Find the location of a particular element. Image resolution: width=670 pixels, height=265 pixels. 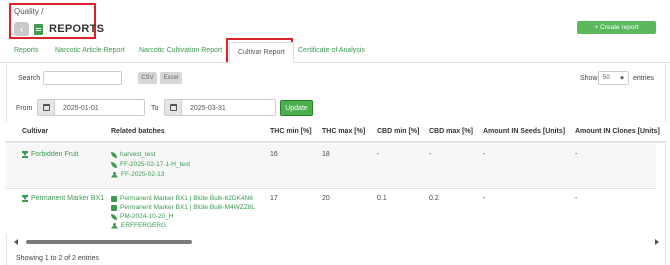

tab-narcotic-article-report: Narcotic Article Report is located at coordinates (90, 50).